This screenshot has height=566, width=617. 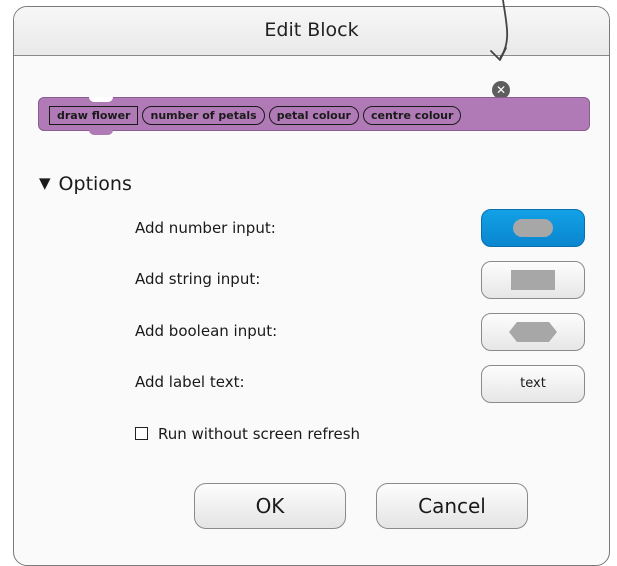 I want to click on label-text-button-text: text, so click(x=533, y=383).